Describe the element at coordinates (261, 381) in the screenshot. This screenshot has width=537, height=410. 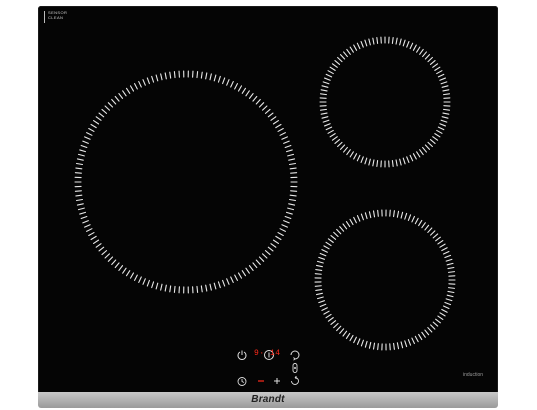
I see `minus-icon` at that location.